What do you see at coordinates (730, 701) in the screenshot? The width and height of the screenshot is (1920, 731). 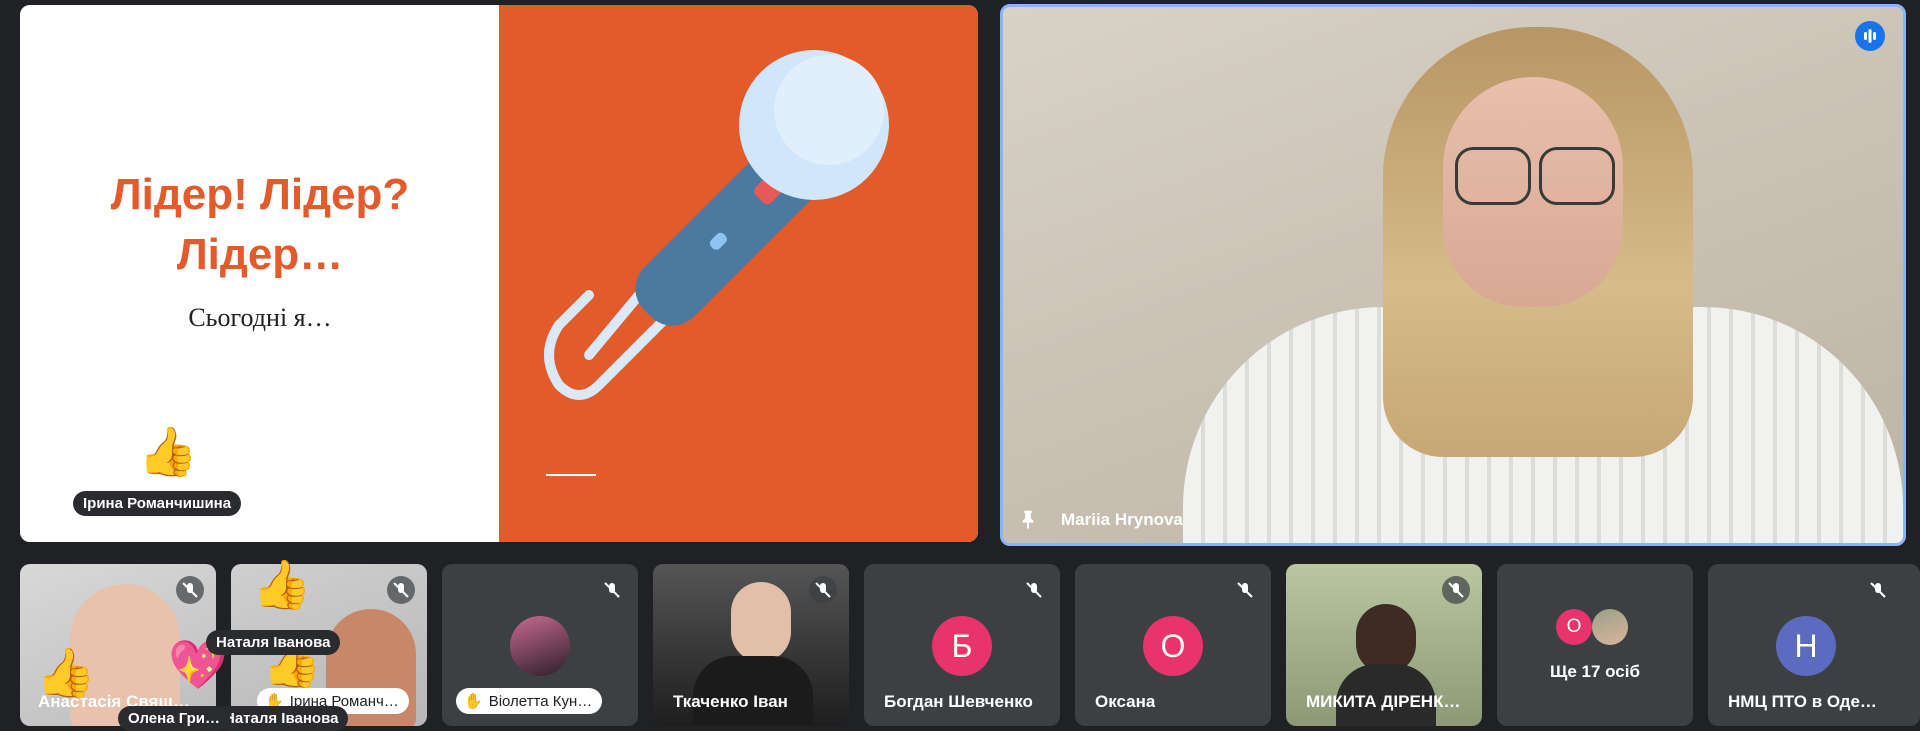 I see `participant-name: Ткаченко Іван` at bounding box center [730, 701].